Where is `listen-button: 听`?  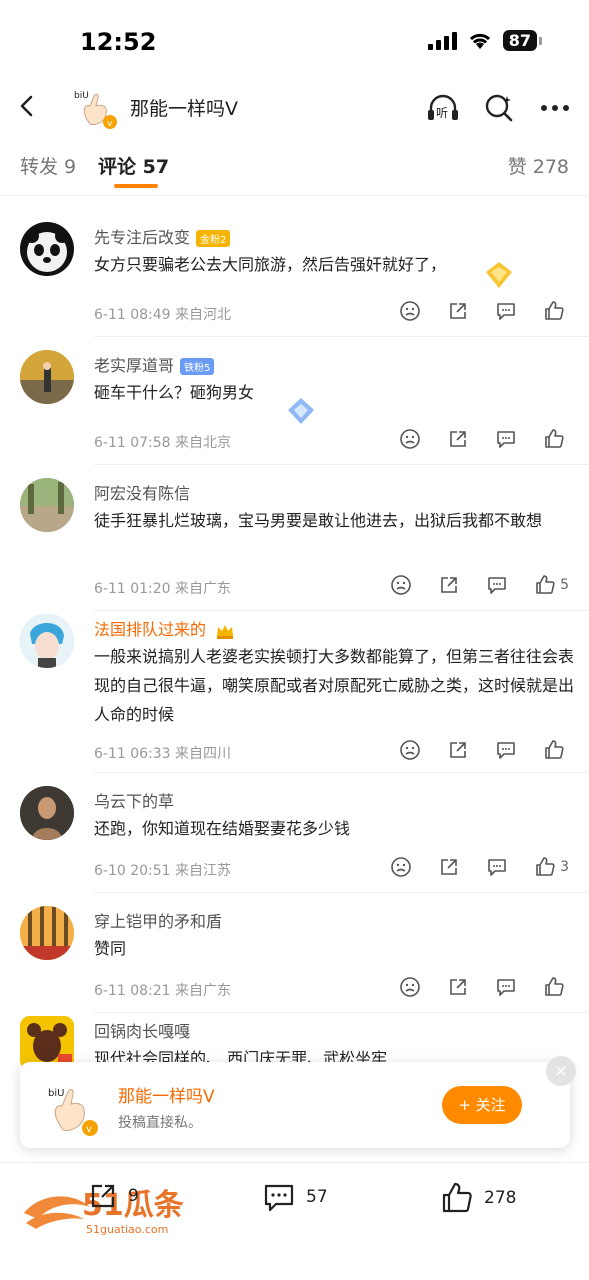
listen-button: 听 is located at coordinates (443, 108).